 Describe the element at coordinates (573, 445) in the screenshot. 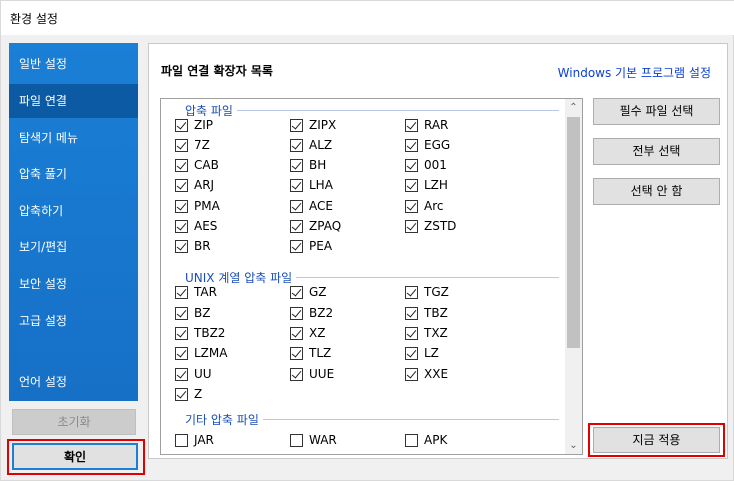

I see `scroll-down-icon: ⌄` at that location.